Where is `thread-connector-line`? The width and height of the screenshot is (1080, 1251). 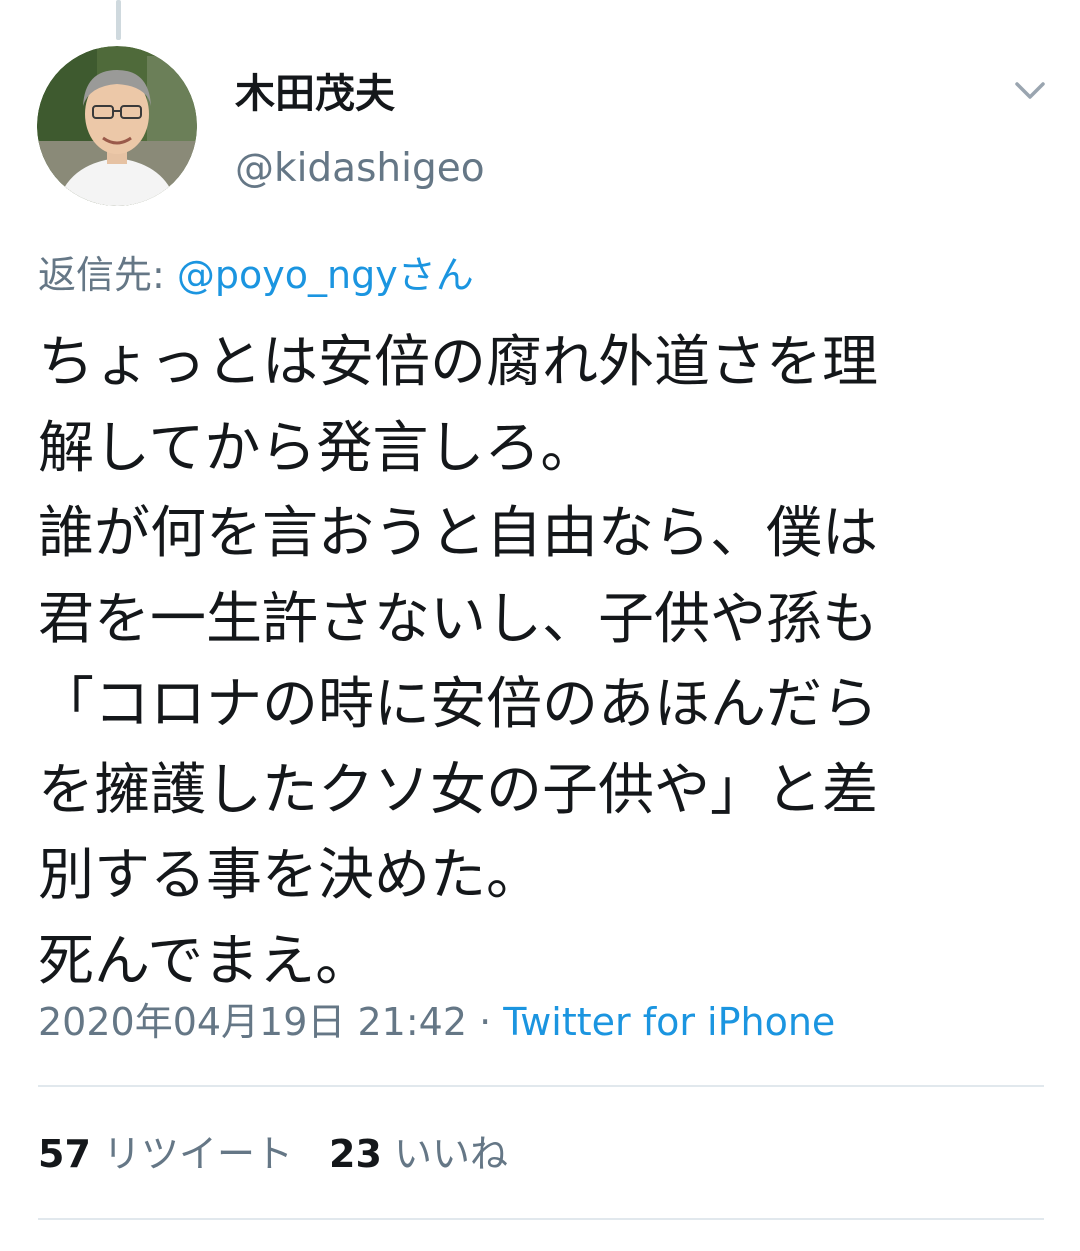 thread-connector-line is located at coordinates (118, 20).